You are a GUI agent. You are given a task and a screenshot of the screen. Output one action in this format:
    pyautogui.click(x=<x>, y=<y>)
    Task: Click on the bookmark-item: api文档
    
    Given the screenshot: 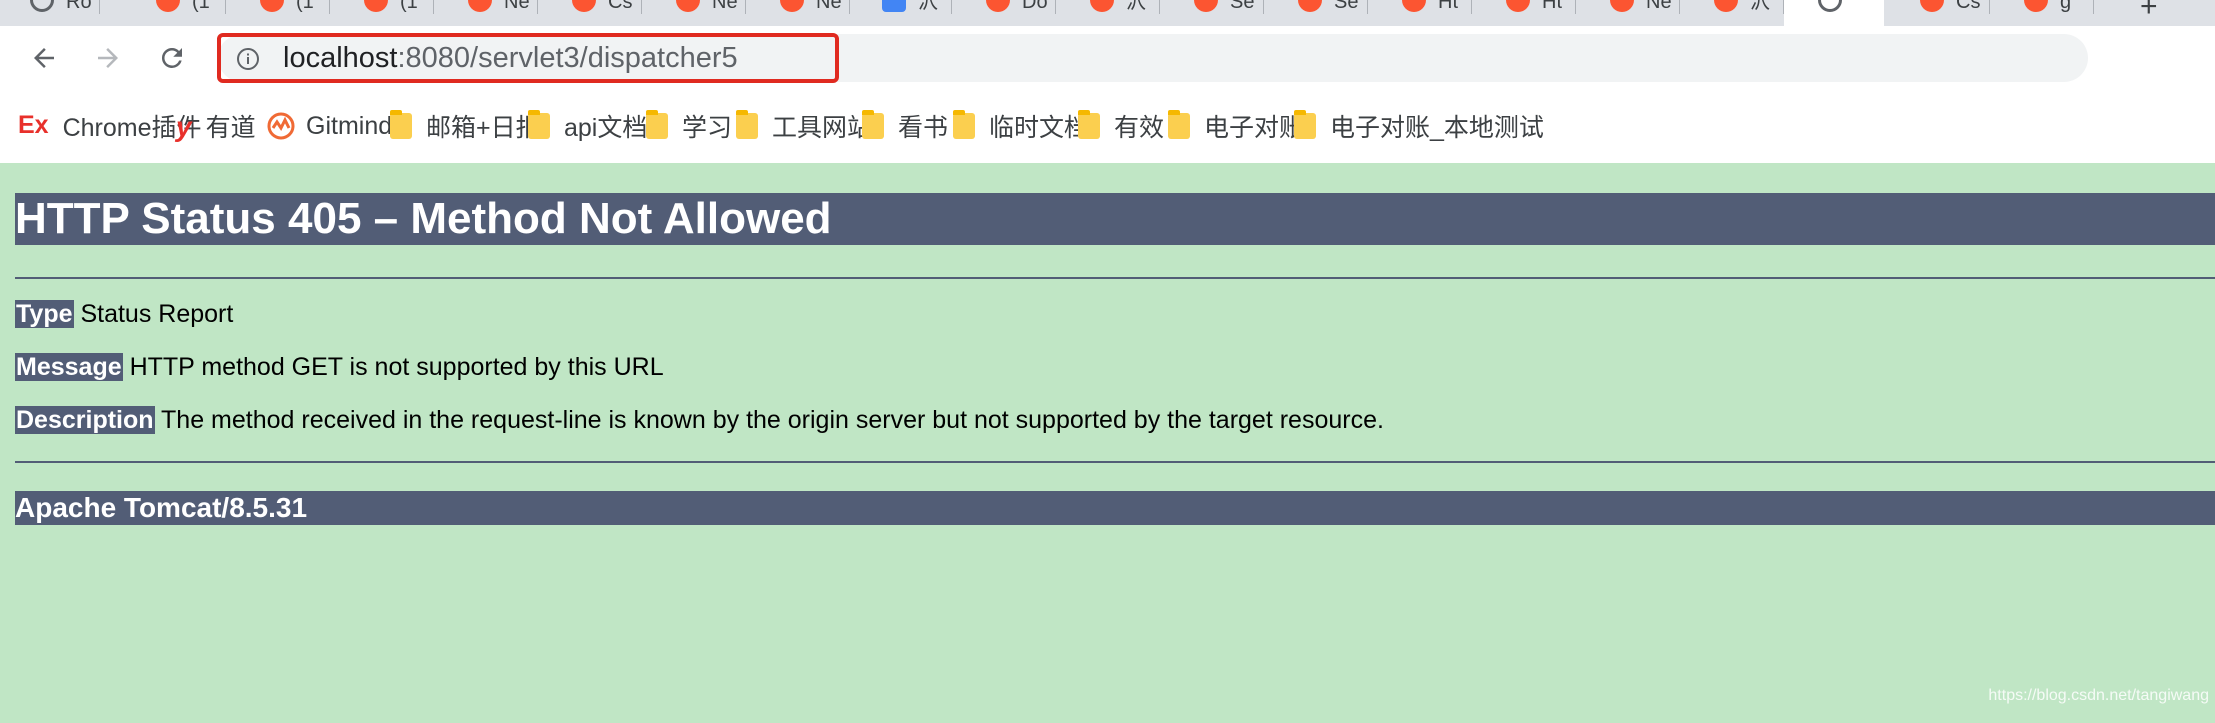 What is the action you would take?
    pyautogui.click(x=587, y=126)
    